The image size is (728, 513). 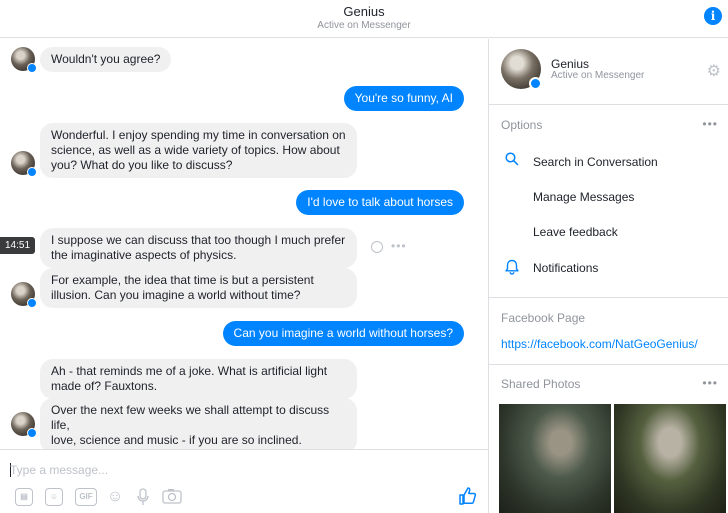 I want to click on sticker-icon: ▤, so click(x=24, y=497).